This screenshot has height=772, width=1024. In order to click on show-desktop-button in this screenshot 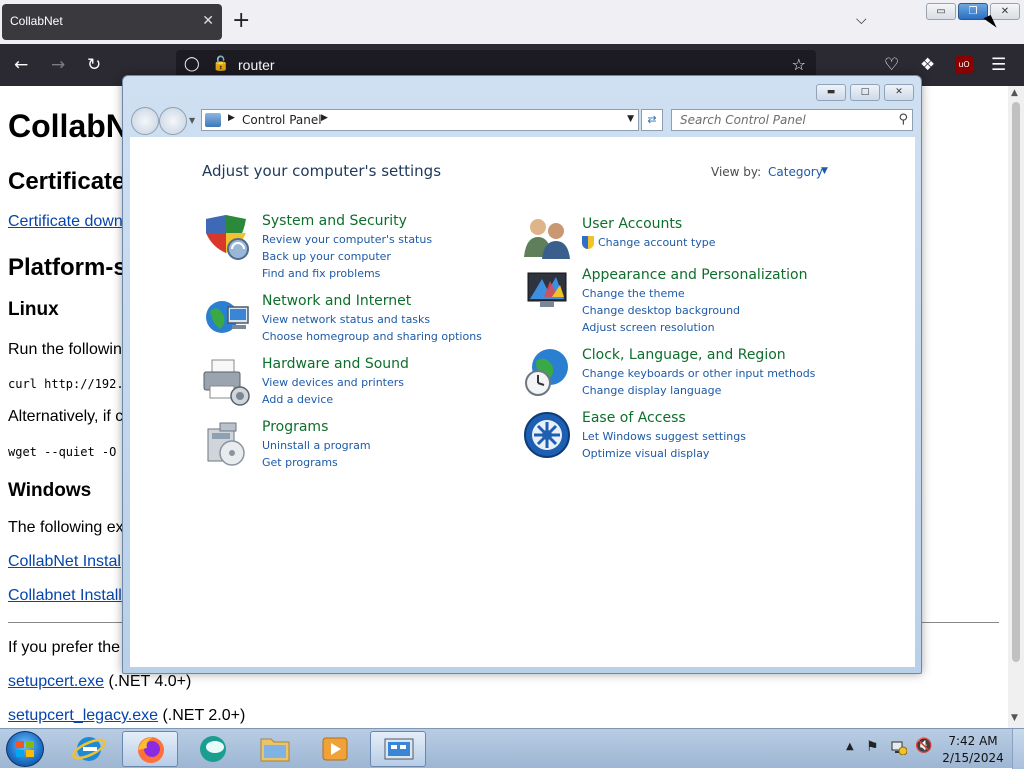, I will do `click(1018, 749)`.